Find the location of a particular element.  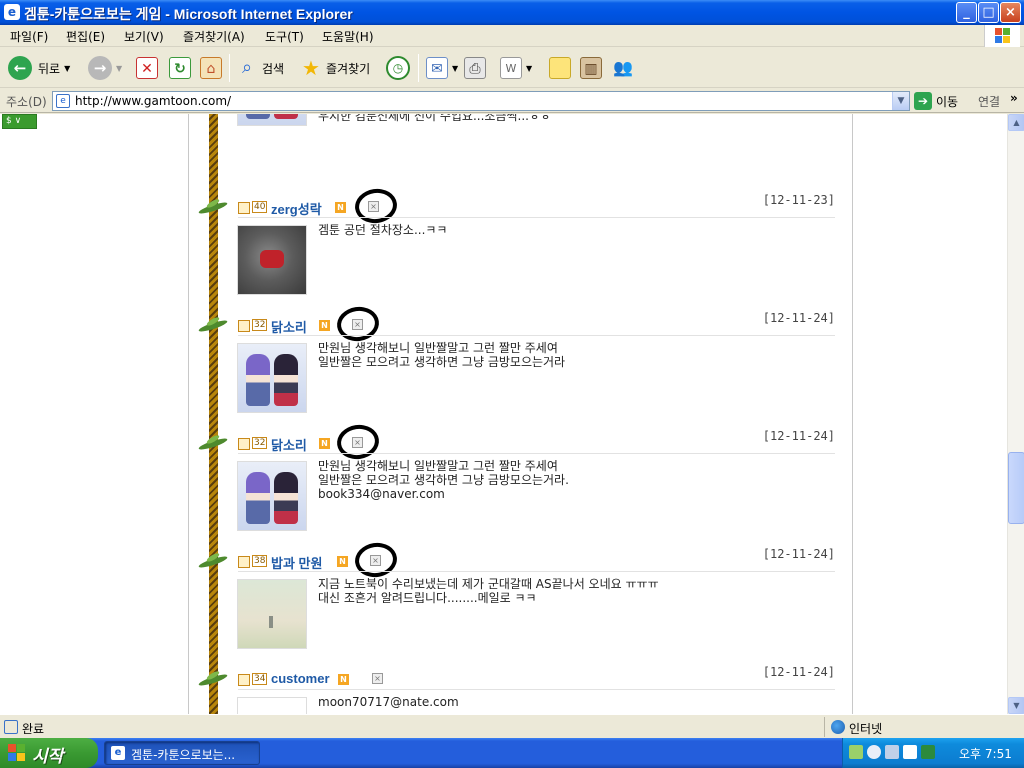

messenger-button: 👥 is located at coordinates (623, 68).